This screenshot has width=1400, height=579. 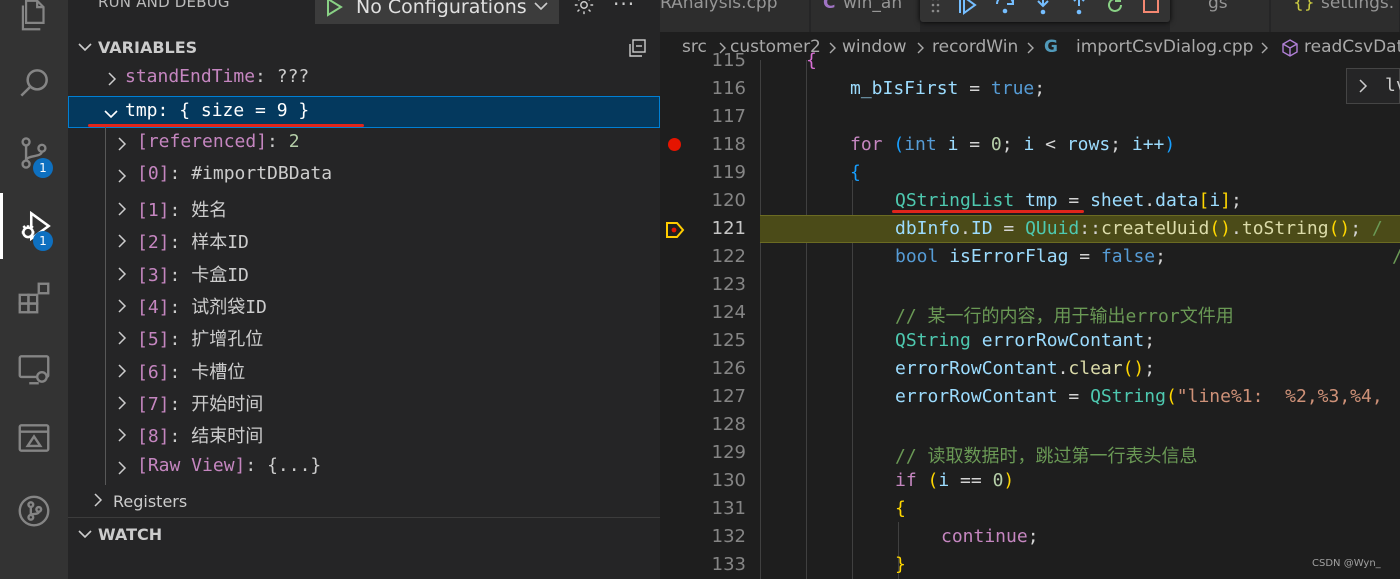 What do you see at coordinates (1220, 16) in the screenshot?
I see `tab-gs: gs` at bounding box center [1220, 16].